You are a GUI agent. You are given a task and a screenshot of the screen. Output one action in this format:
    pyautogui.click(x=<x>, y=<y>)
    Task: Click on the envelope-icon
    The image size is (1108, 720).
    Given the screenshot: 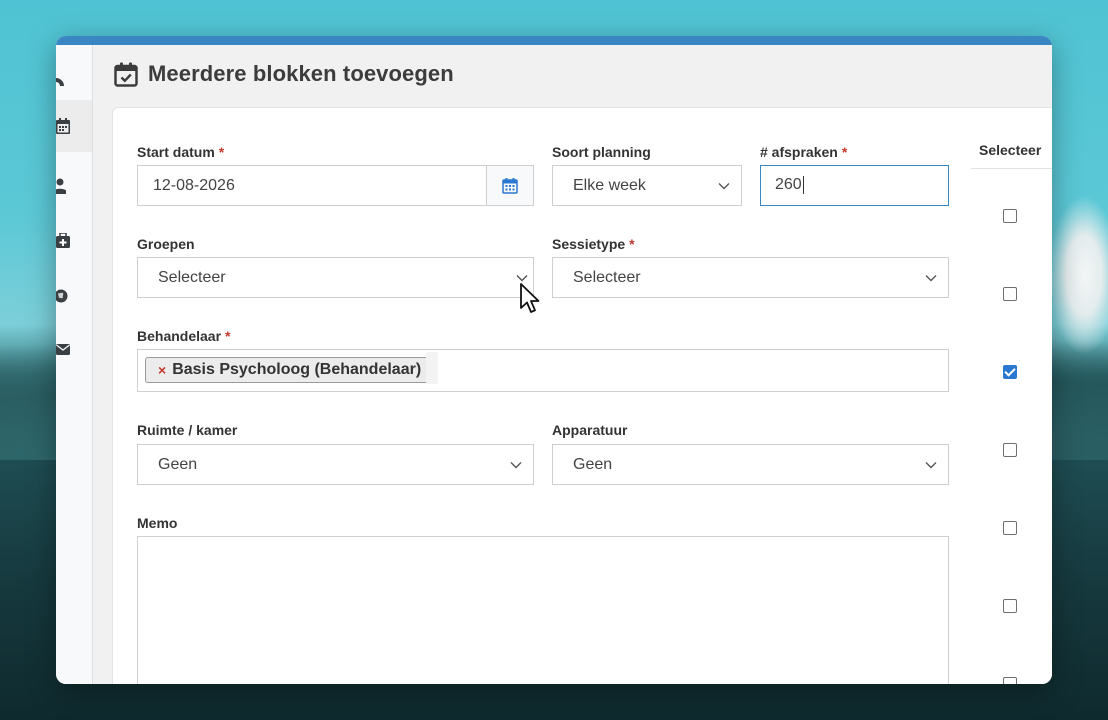 What is the action you would take?
    pyautogui.click(x=63, y=349)
    